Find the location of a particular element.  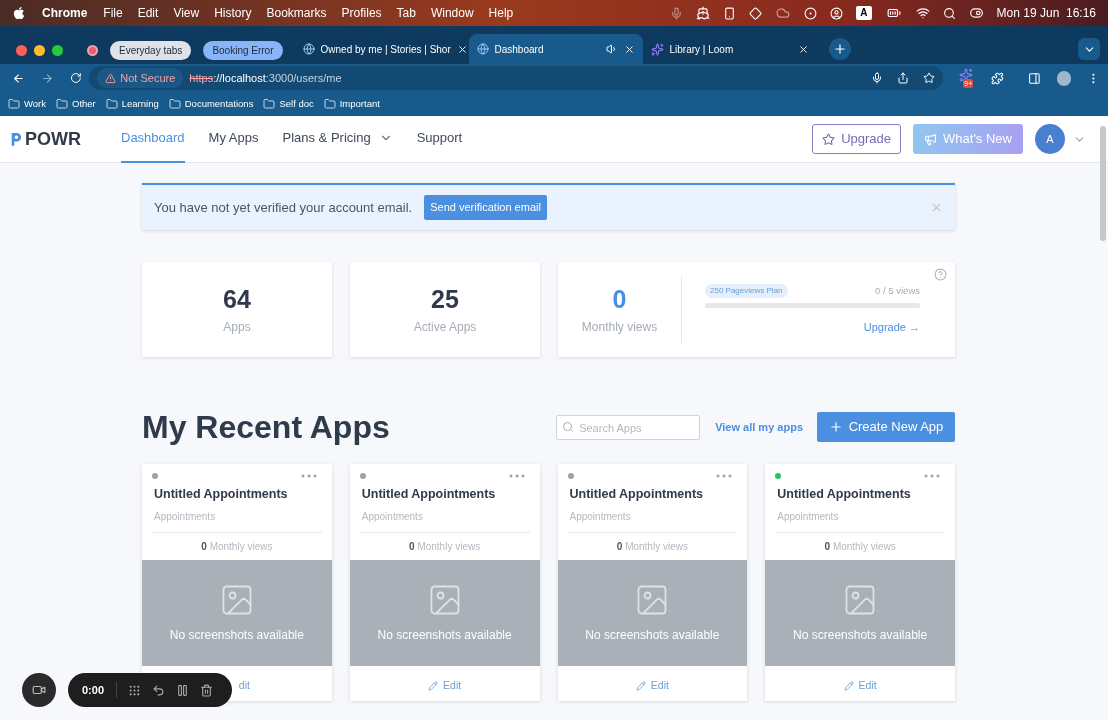

close-window-control is located at coordinates (21, 50).